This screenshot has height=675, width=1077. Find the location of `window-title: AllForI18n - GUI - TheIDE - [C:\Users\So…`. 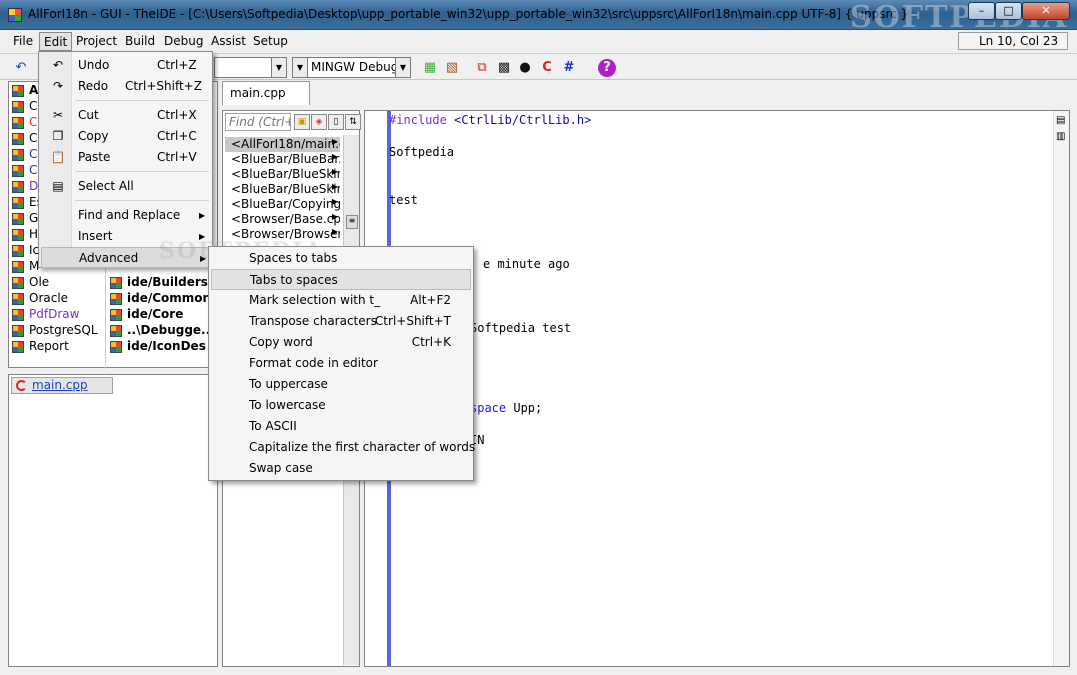

window-title: AllForI18n - GUI - TheIDE - [C:\Users\So… is located at coordinates (468, 14).